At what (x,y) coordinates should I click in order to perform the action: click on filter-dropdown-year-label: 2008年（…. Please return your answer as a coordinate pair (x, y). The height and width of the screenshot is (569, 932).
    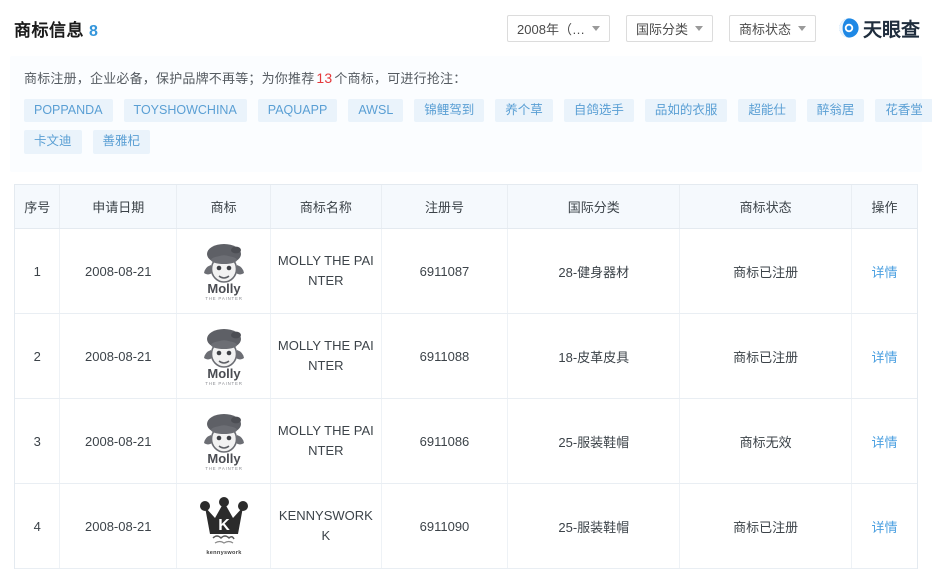
    Looking at the image, I should click on (551, 29).